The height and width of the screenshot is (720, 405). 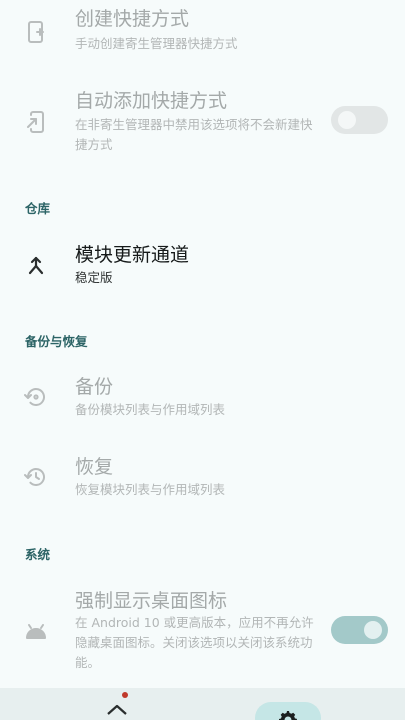 What do you see at coordinates (94, 277) in the screenshot?
I see `update-channel-subtitle: 稳定版` at bounding box center [94, 277].